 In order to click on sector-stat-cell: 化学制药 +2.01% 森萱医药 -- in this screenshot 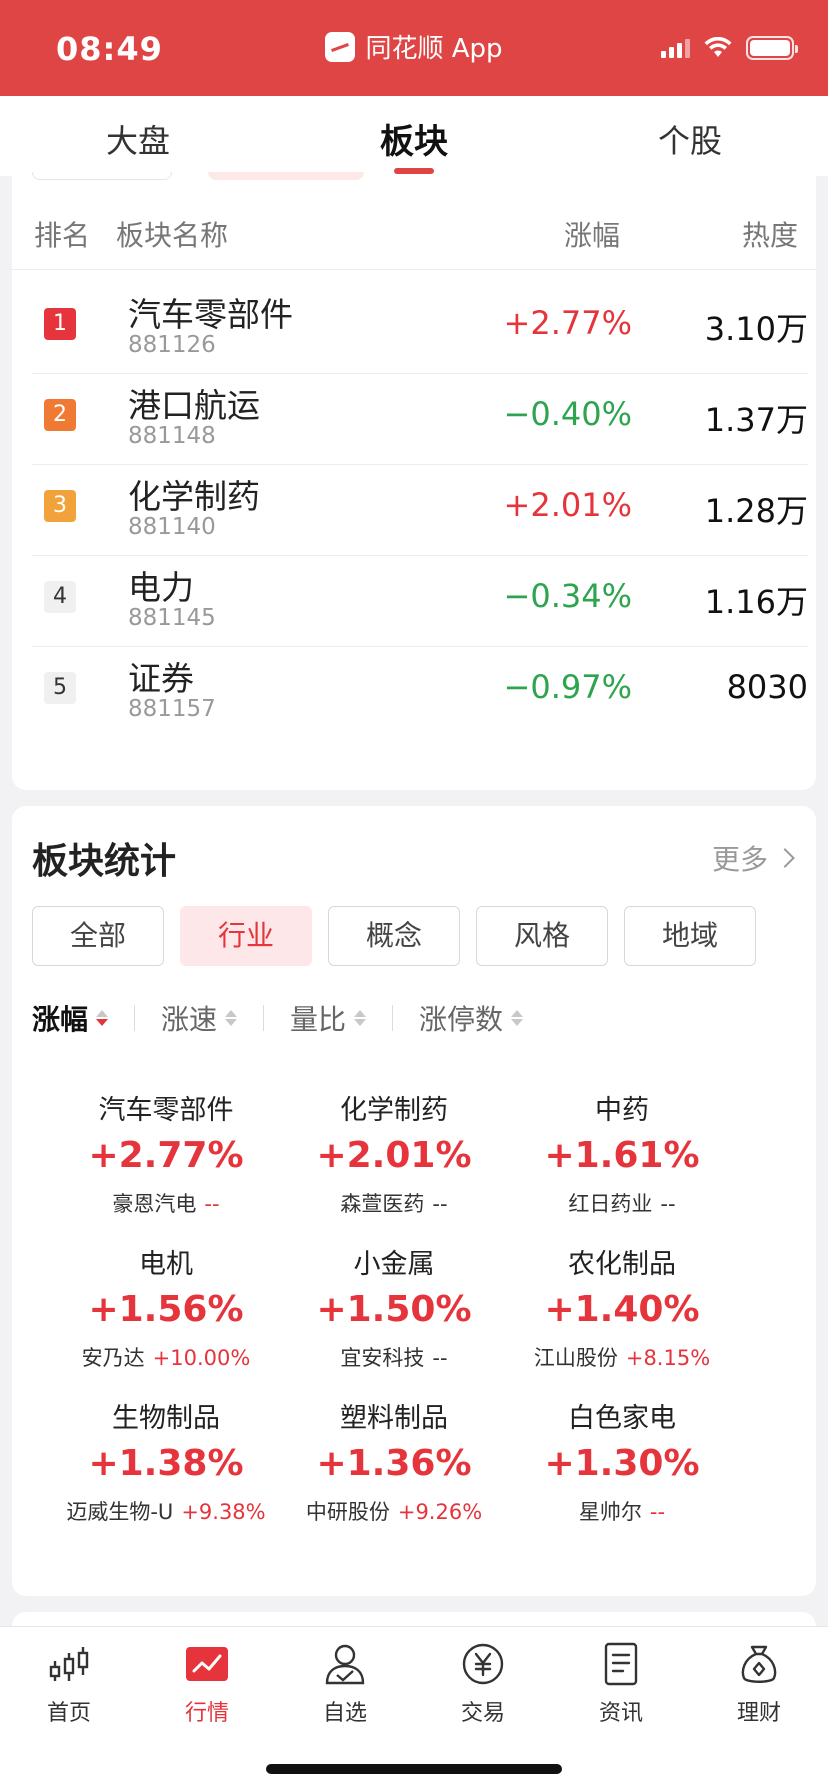, I will do `click(394, 1153)`.